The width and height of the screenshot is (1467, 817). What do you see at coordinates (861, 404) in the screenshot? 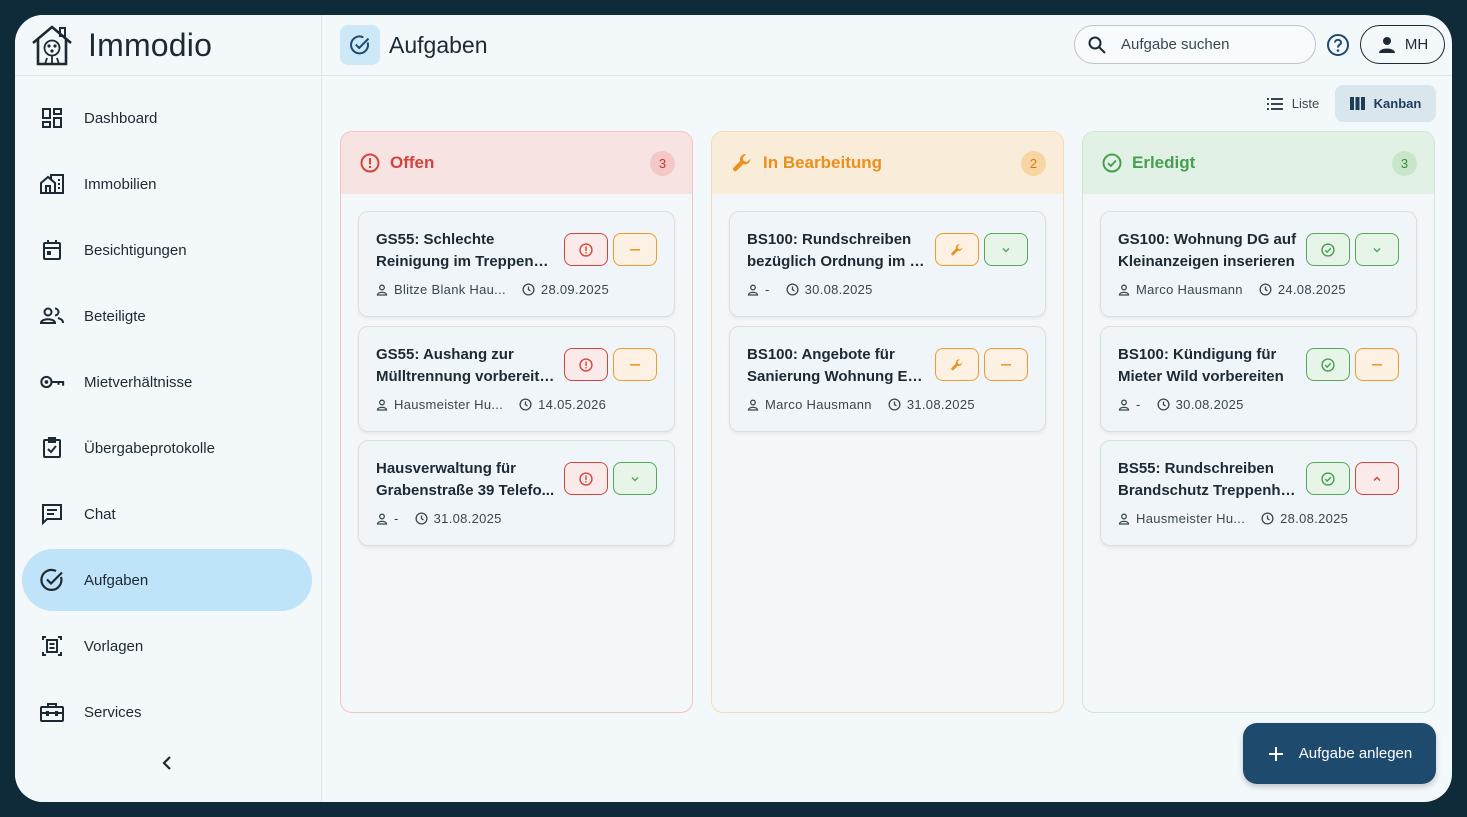
I see `task-meta: Marco Hausmann 31.08.2025` at bounding box center [861, 404].